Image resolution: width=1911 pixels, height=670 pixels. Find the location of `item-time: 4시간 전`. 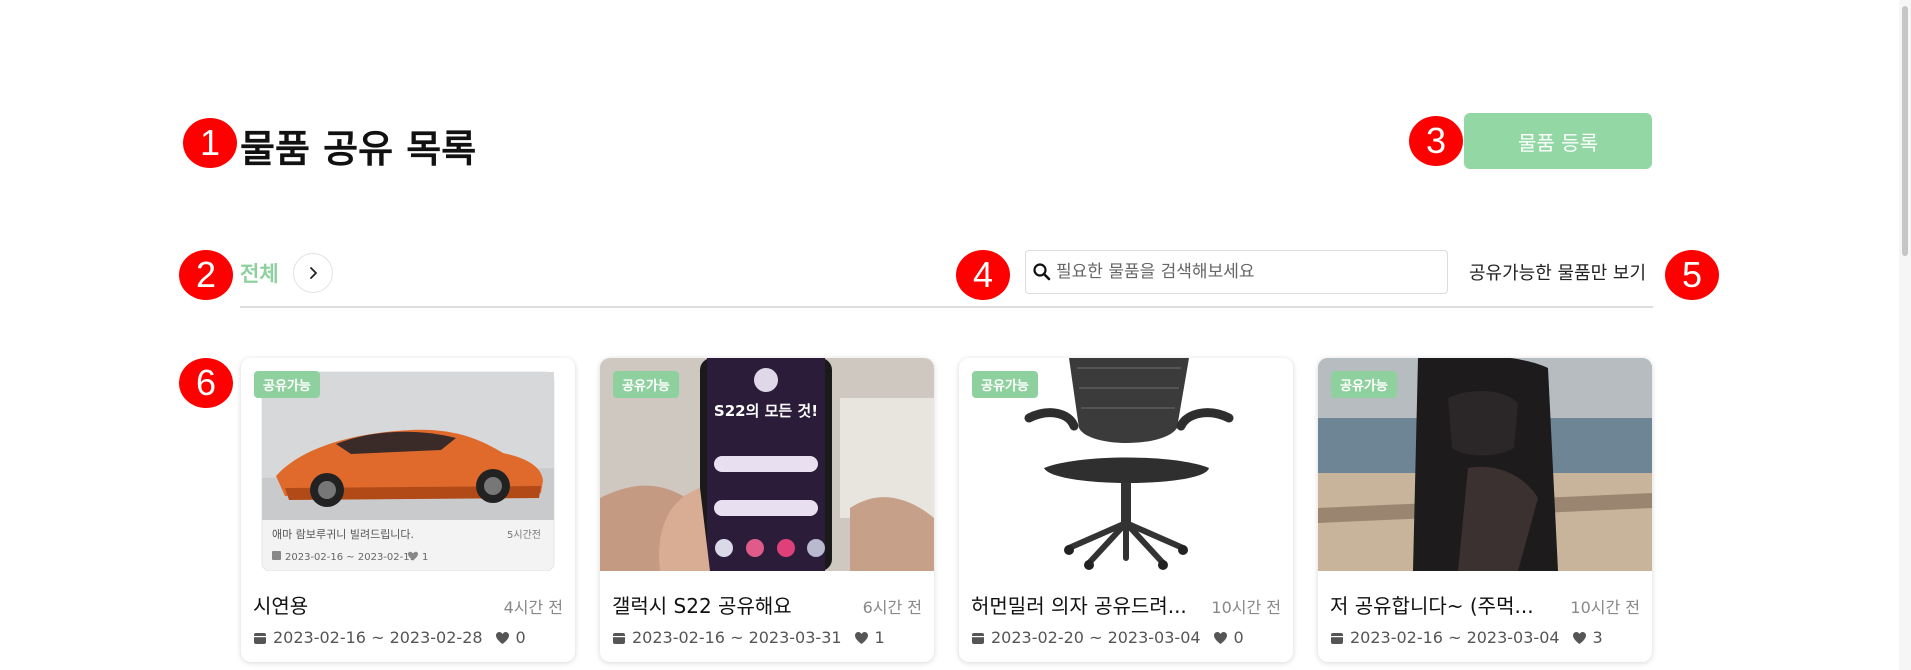

item-time: 4시간 전 is located at coordinates (533, 607).